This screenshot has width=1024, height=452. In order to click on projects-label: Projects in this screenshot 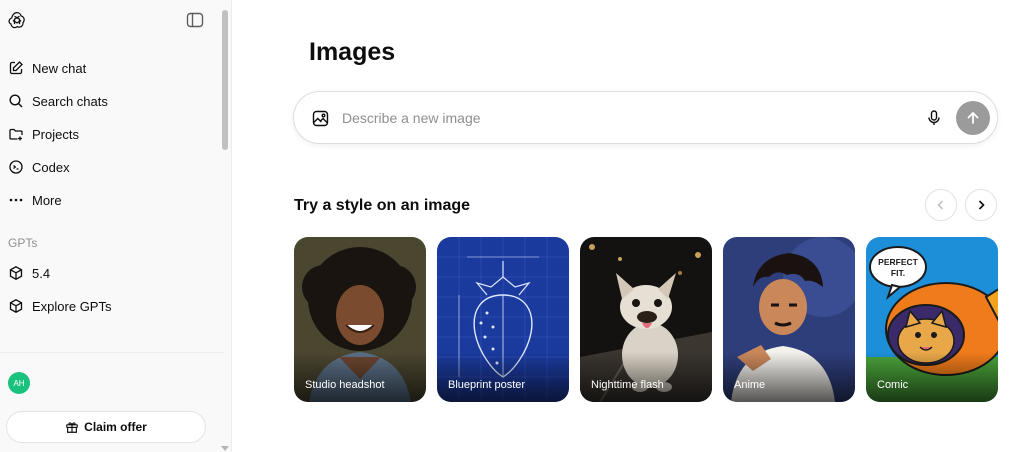, I will do `click(55, 134)`.